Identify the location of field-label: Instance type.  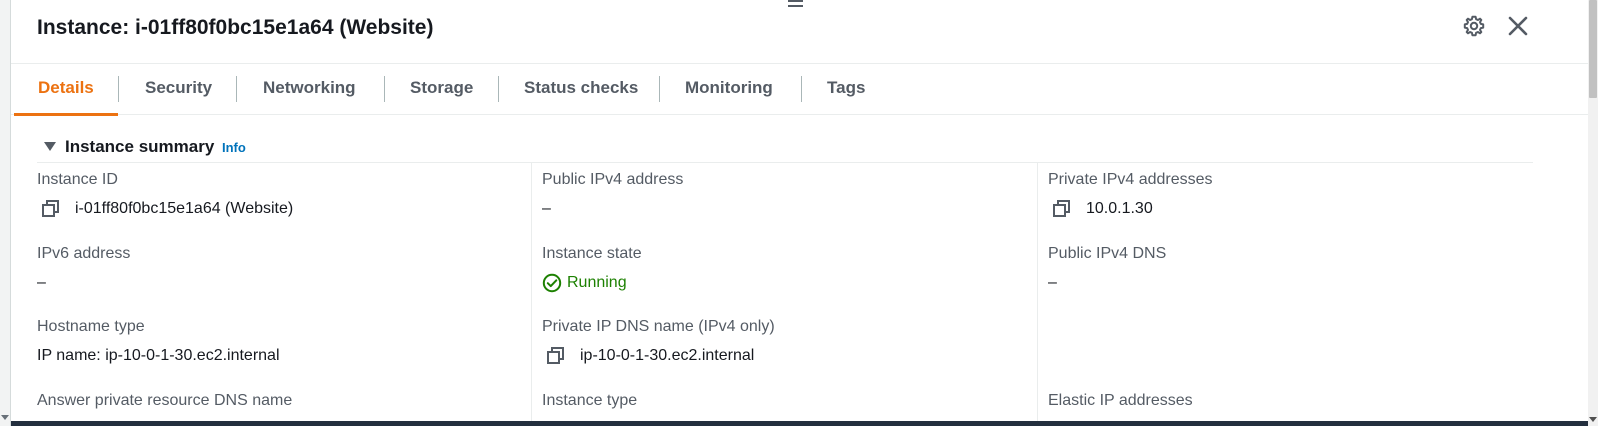
(590, 400).